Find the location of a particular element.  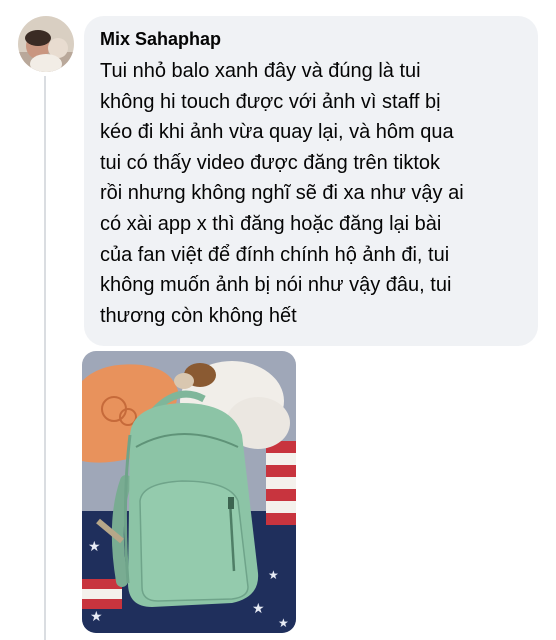

comment-text-line: thương còn không hết is located at coordinates (198, 315).